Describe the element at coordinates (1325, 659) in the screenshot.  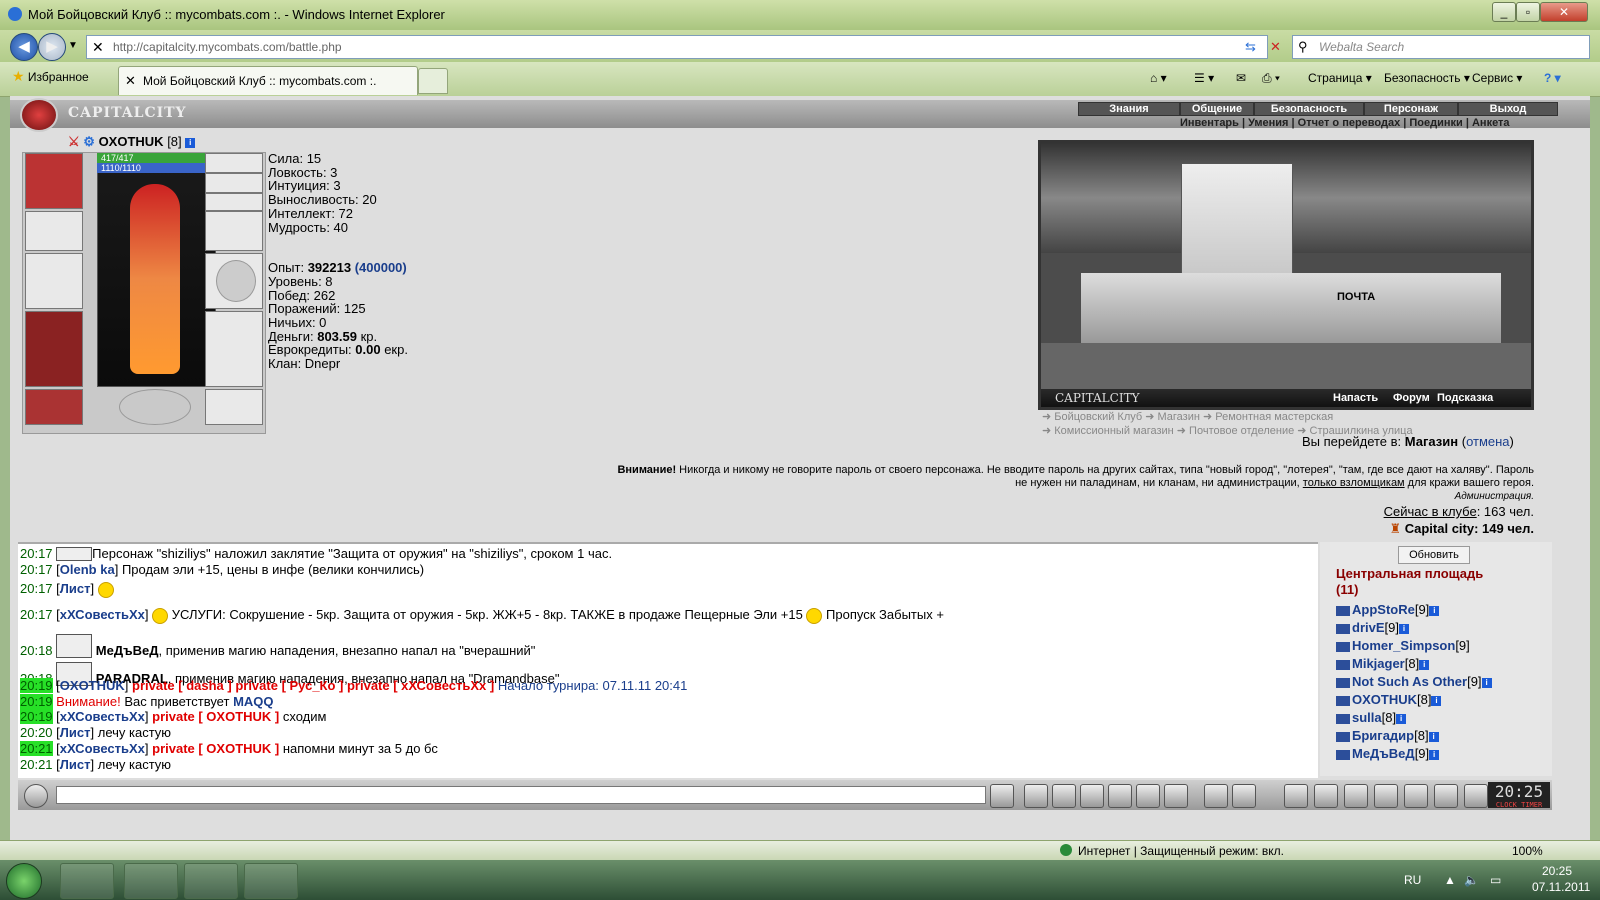
I see `chat-scrollbar` at that location.